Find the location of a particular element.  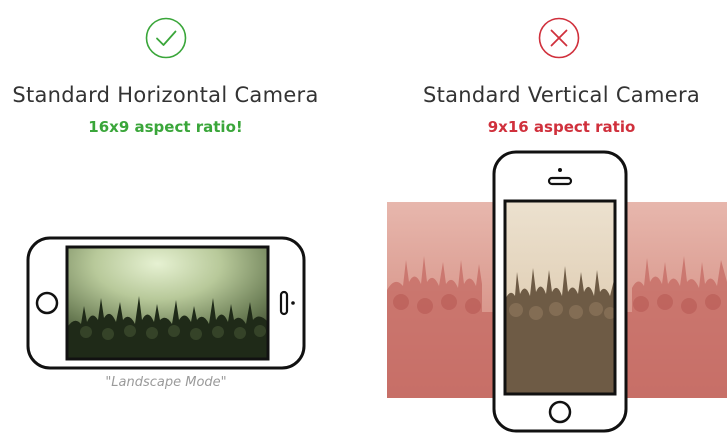

horizontal-phone is located at coordinates (166, 303).